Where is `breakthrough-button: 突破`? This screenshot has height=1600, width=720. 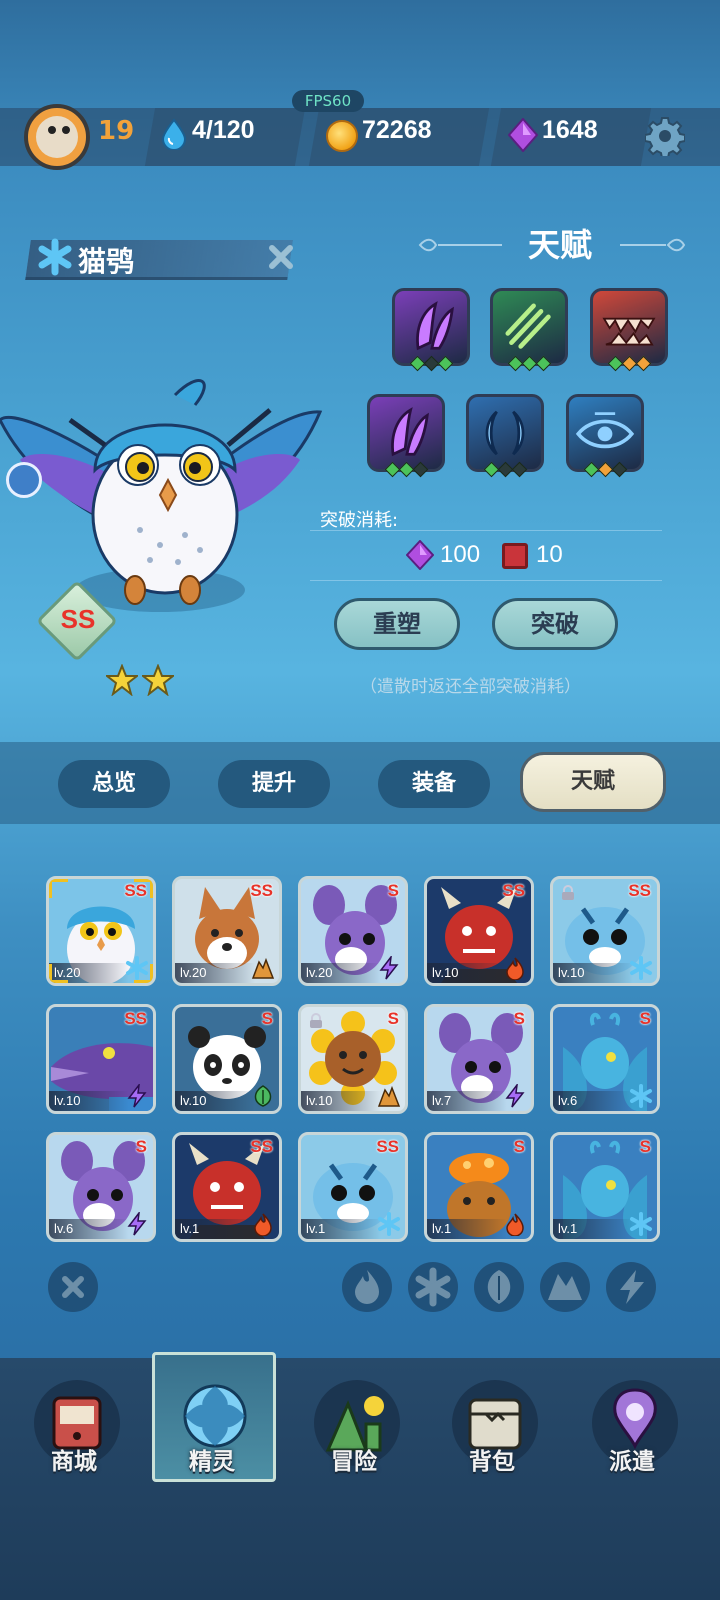
breakthrough-button: 突破 is located at coordinates (555, 624).